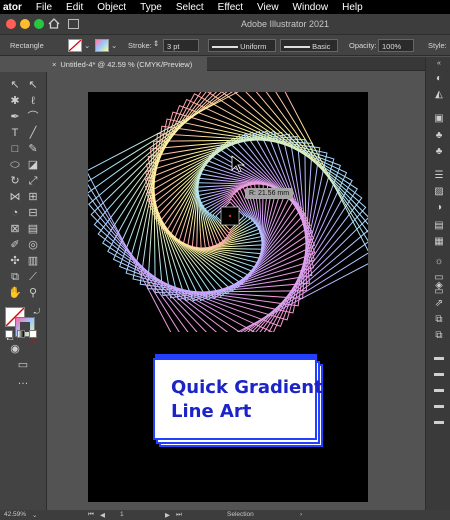 This screenshot has height=520, width=450. I want to click on zoom-level: 42.59%, so click(15, 514).